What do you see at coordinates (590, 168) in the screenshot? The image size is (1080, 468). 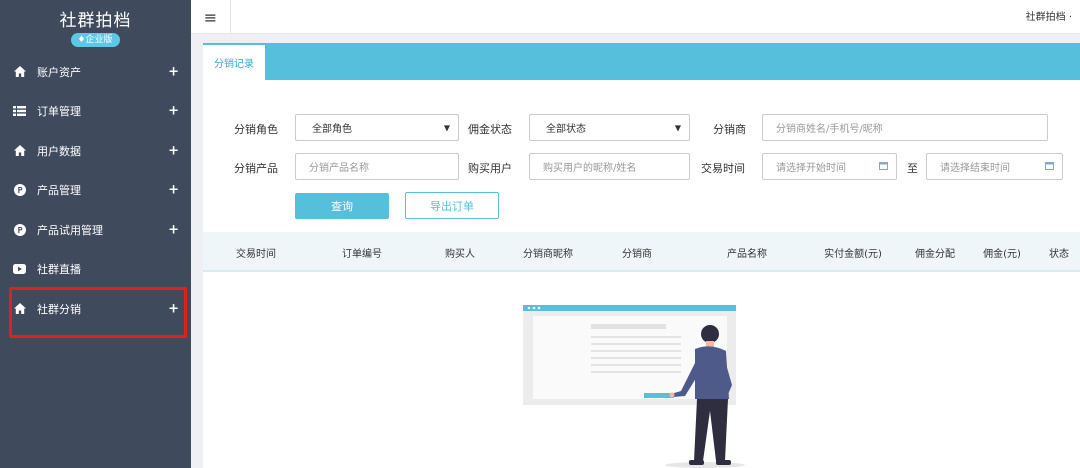 I see `buyer-placeholder: 购买用户的昵称/姓名` at bounding box center [590, 168].